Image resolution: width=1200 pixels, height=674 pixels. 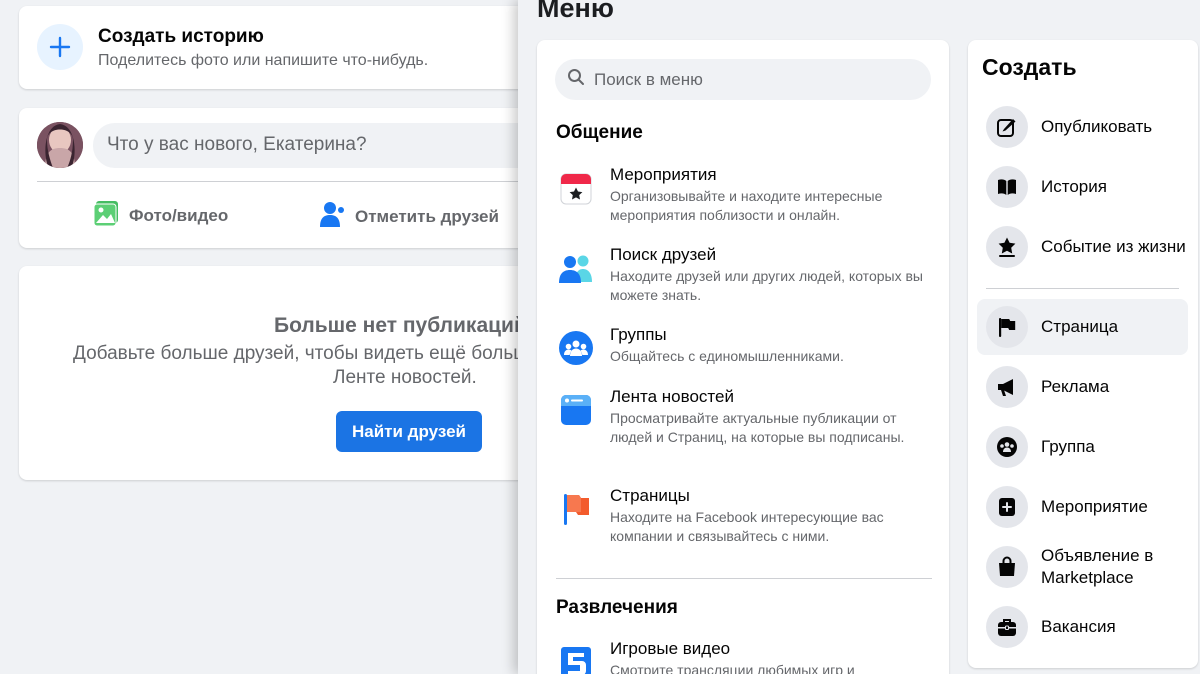 I want to click on no-more-posts-text-2: Ленте новостей., so click(x=405, y=377).